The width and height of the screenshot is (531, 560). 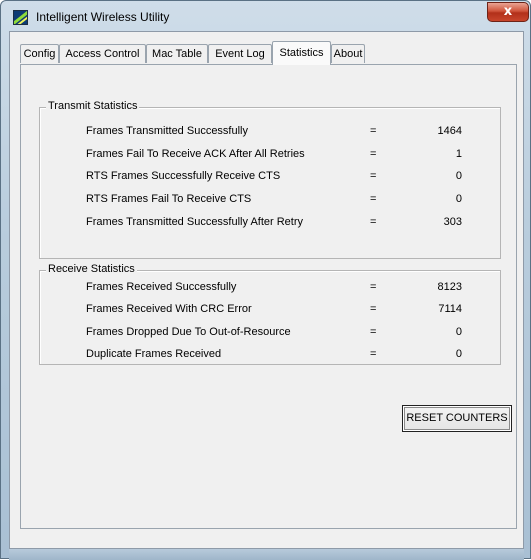 What do you see at coordinates (301, 53) in the screenshot?
I see `tab-statistics: Statistics` at bounding box center [301, 53].